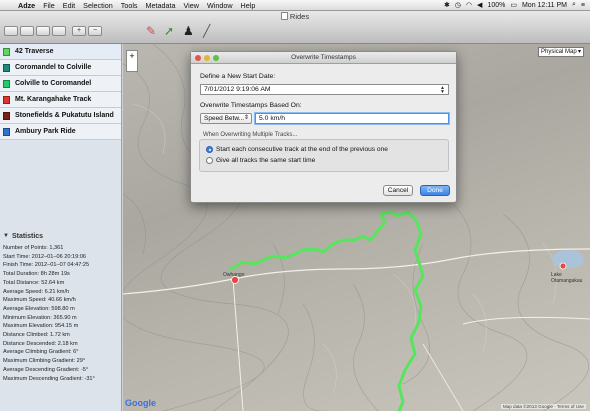 The height and width of the screenshot is (411, 590). I want to click on stat-row: Maximum Elevation: 954.15 m, so click(41, 326).